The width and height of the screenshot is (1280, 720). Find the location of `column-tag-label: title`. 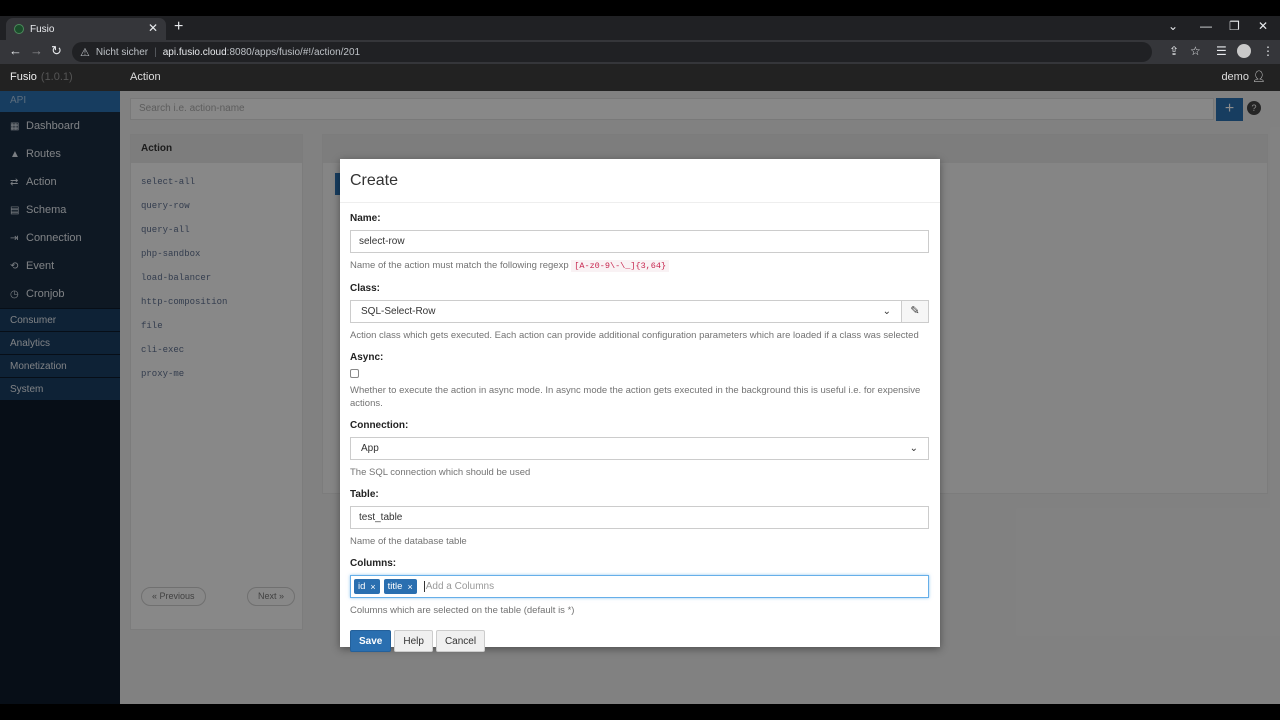

column-tag-label: title is located at coordinates (395, 586).